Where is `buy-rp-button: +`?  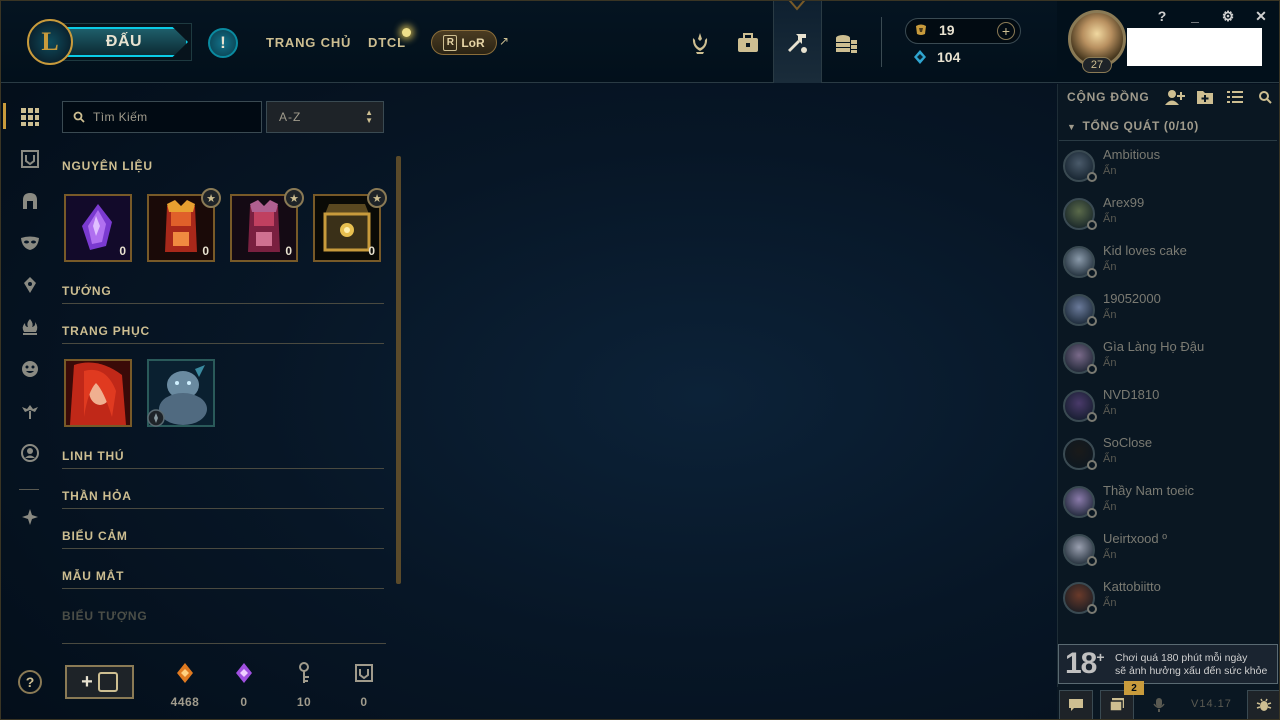
buy-rp-button: + is located at coordinates (1006, 31).